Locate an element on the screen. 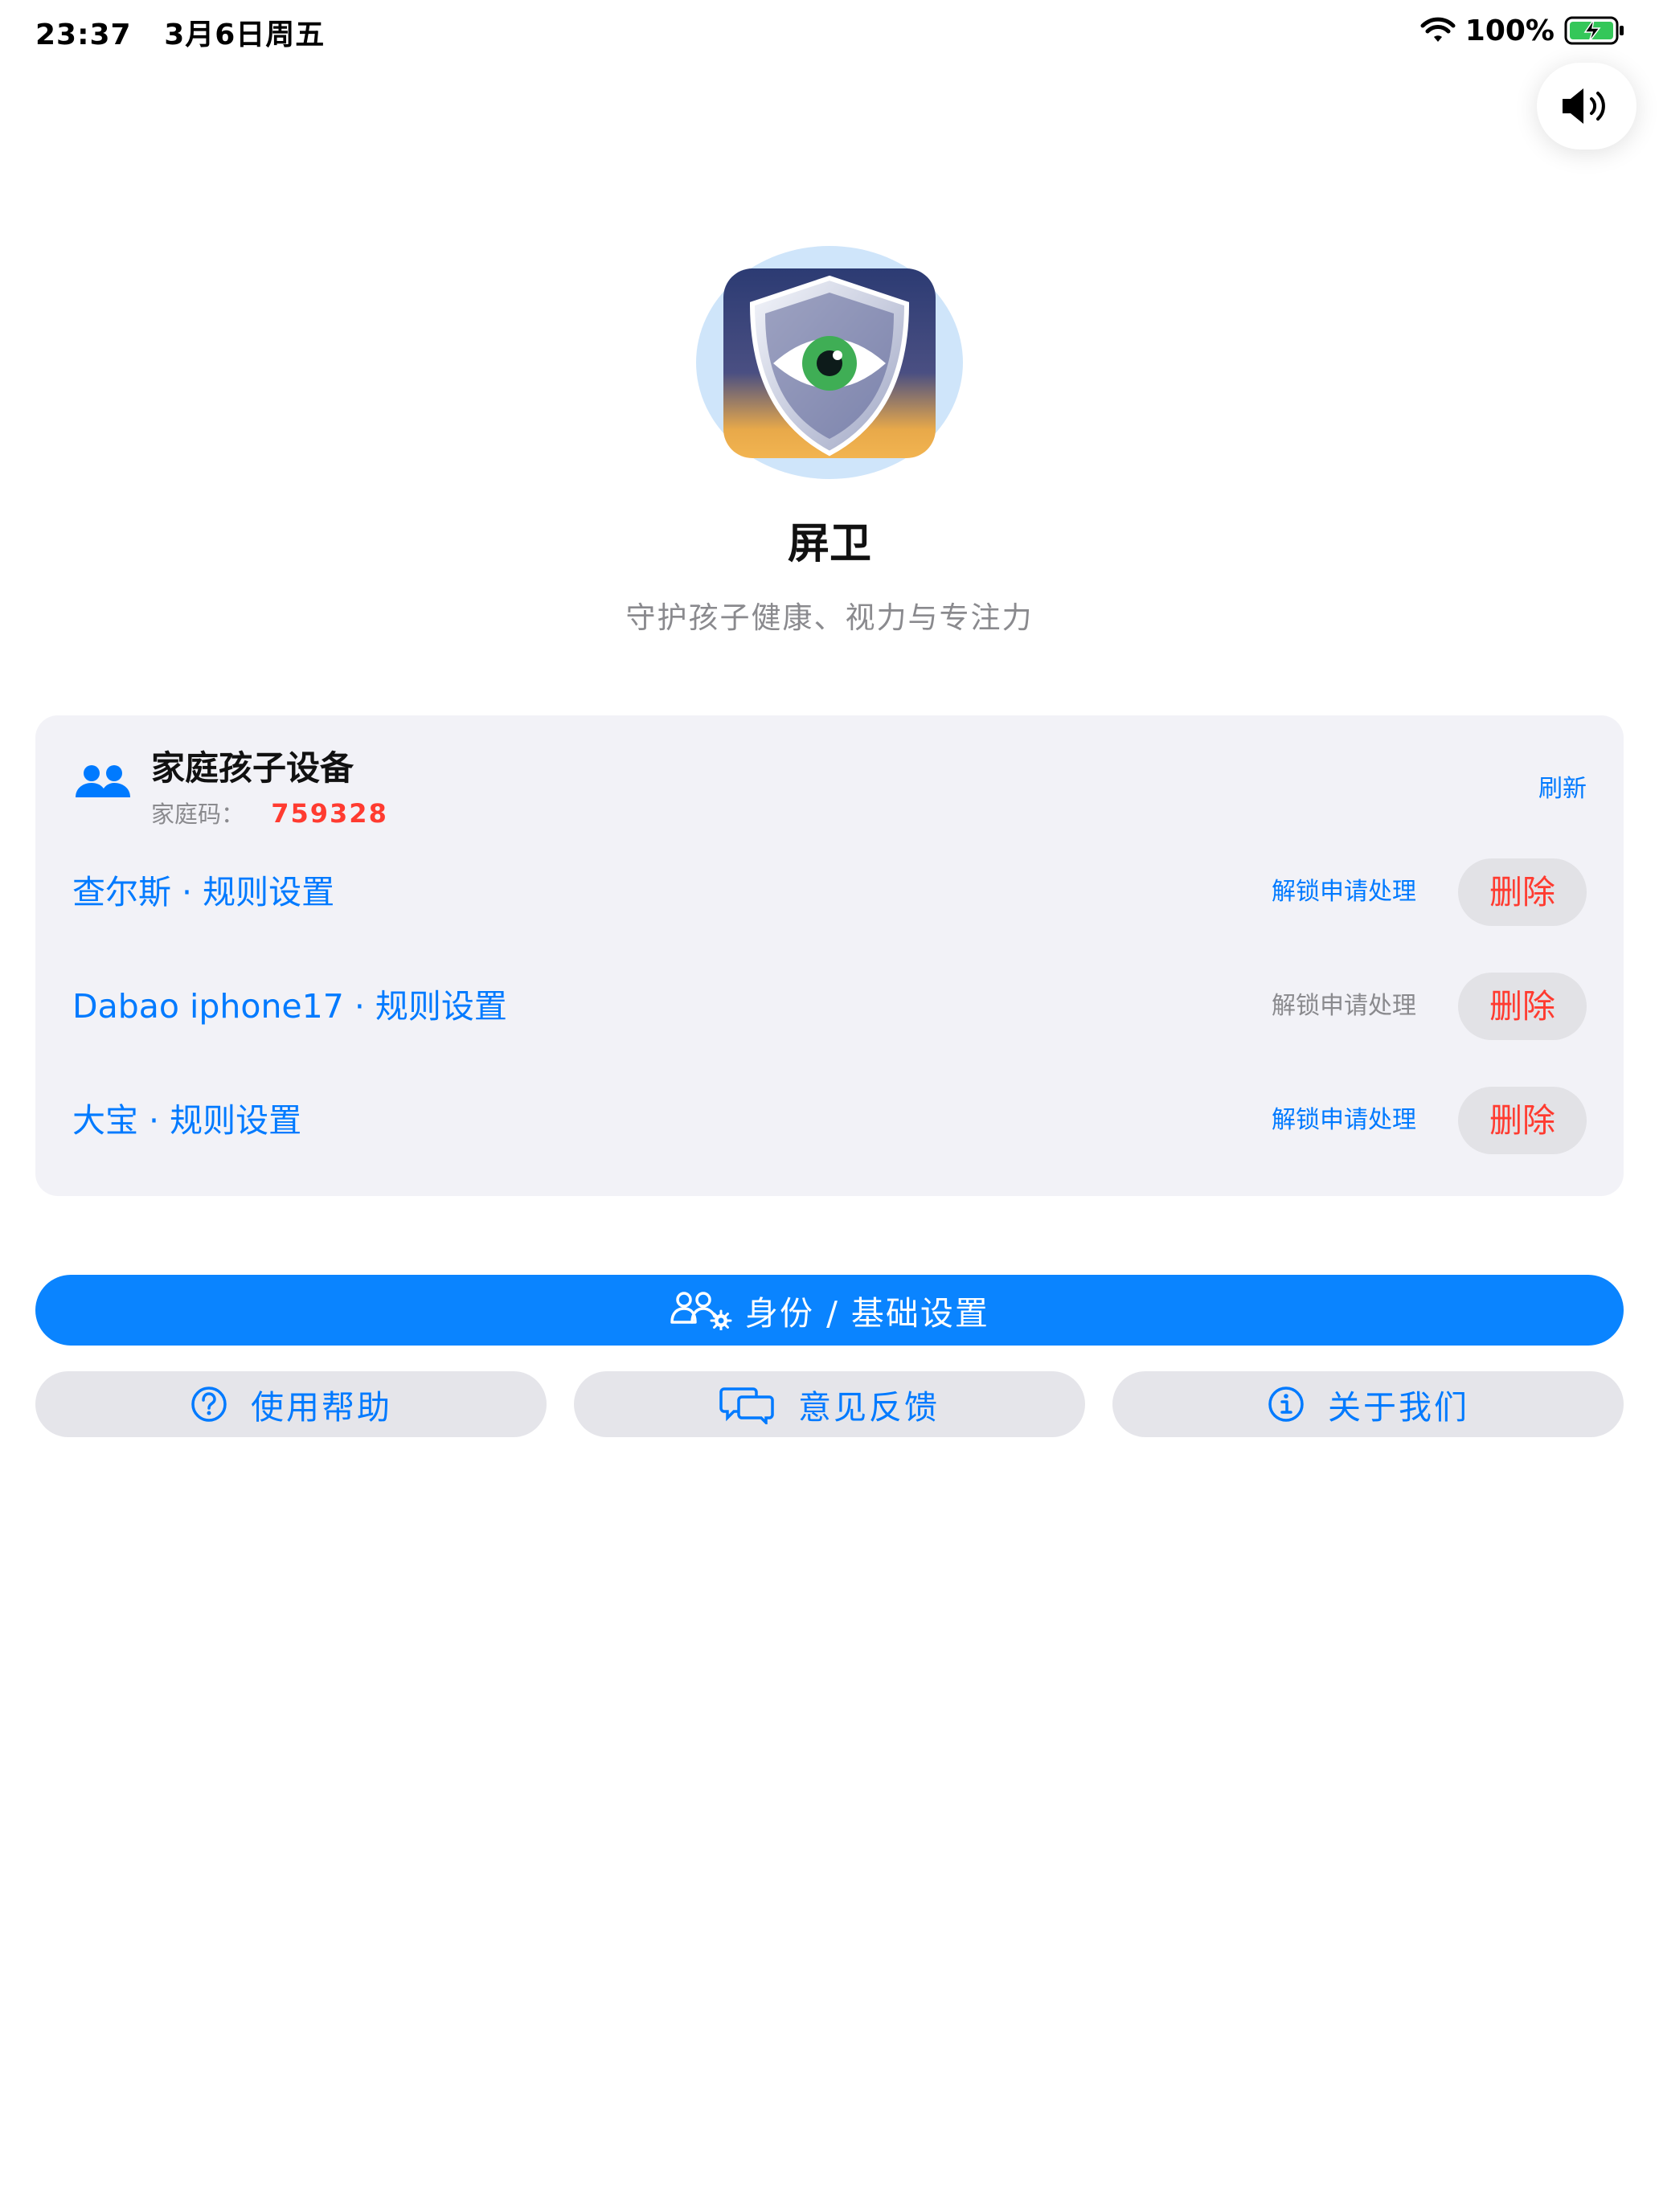 This screenshot has height=2212, width=1659. about-button: 关于我们 is located at coordinates (1368, 1404).